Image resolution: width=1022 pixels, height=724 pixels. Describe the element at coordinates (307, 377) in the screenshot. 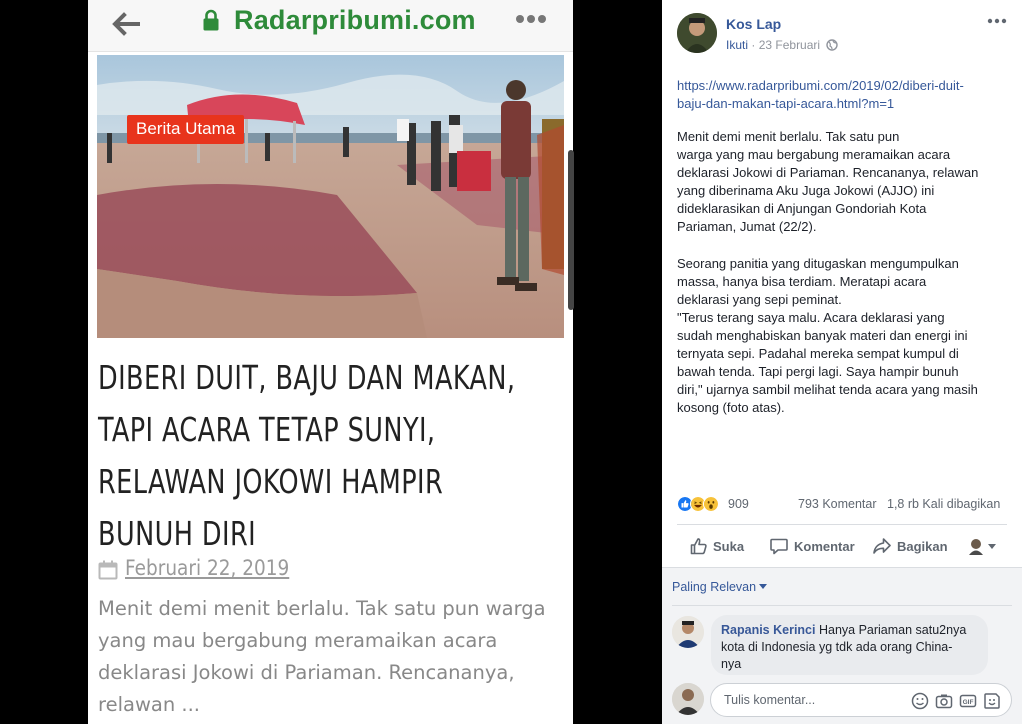

I see `headline-line: DIBERI DUIT, BAJU DAN MAKAN,` at that location.